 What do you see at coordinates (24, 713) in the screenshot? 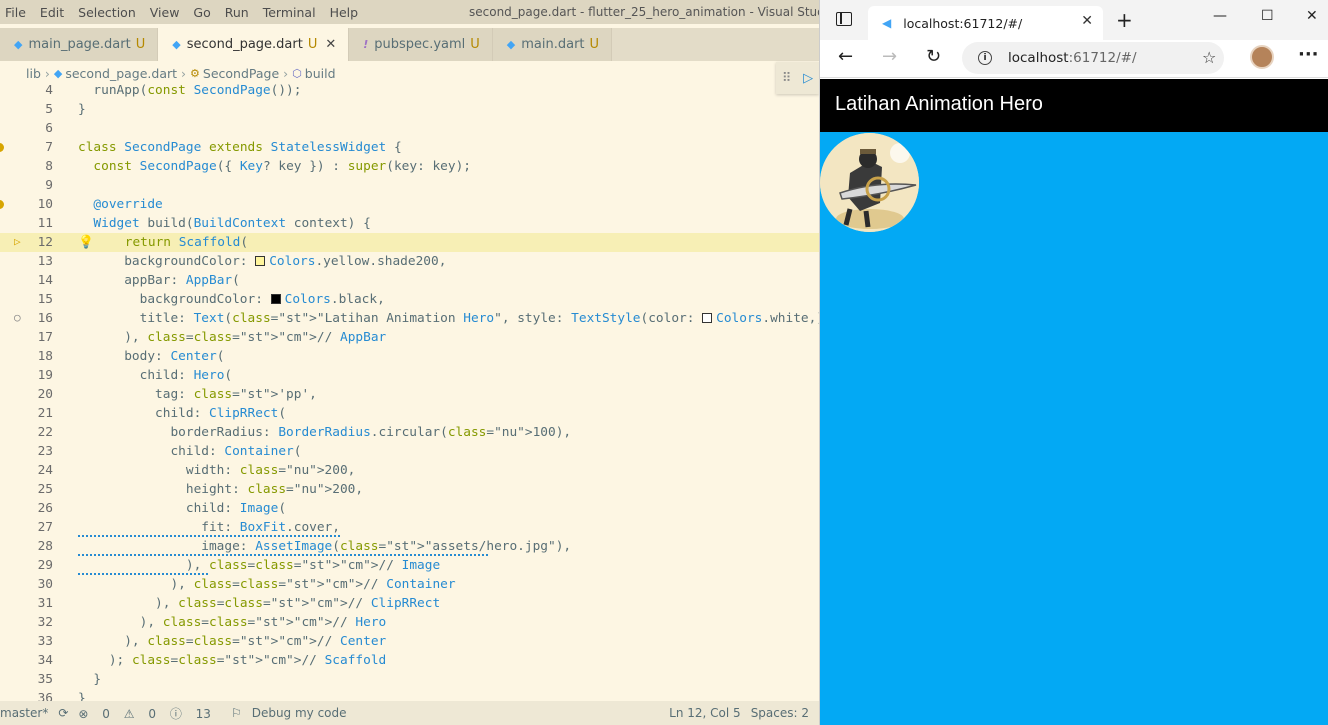
I see `git-branch: master*` at bounding box center [24, 713].